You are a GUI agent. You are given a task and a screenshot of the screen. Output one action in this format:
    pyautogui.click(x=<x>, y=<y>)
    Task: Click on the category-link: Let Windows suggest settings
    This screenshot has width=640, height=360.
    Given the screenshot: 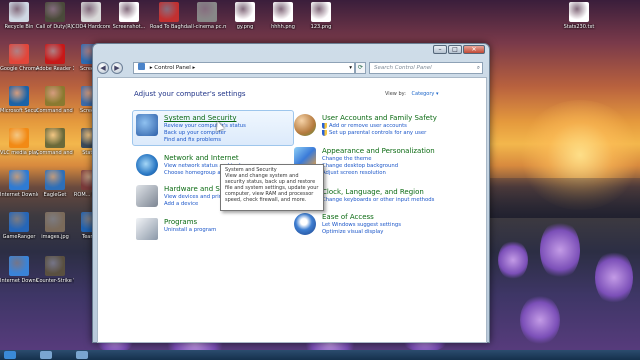 What is the action you would take?
    pyautogui.click(x=361, y=225)
    